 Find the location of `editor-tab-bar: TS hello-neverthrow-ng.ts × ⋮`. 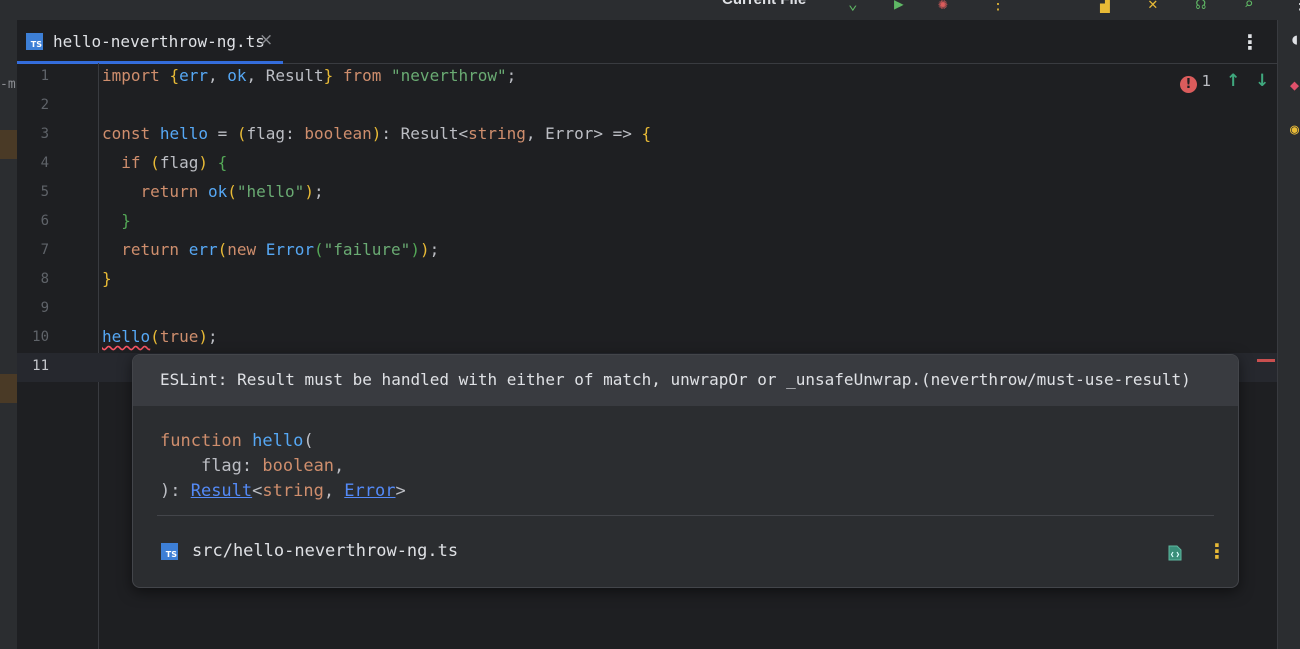

editor-tab-bar: TS hello-neverthrow-ng.ts × ⋮ is located at coordinates (647, 42).